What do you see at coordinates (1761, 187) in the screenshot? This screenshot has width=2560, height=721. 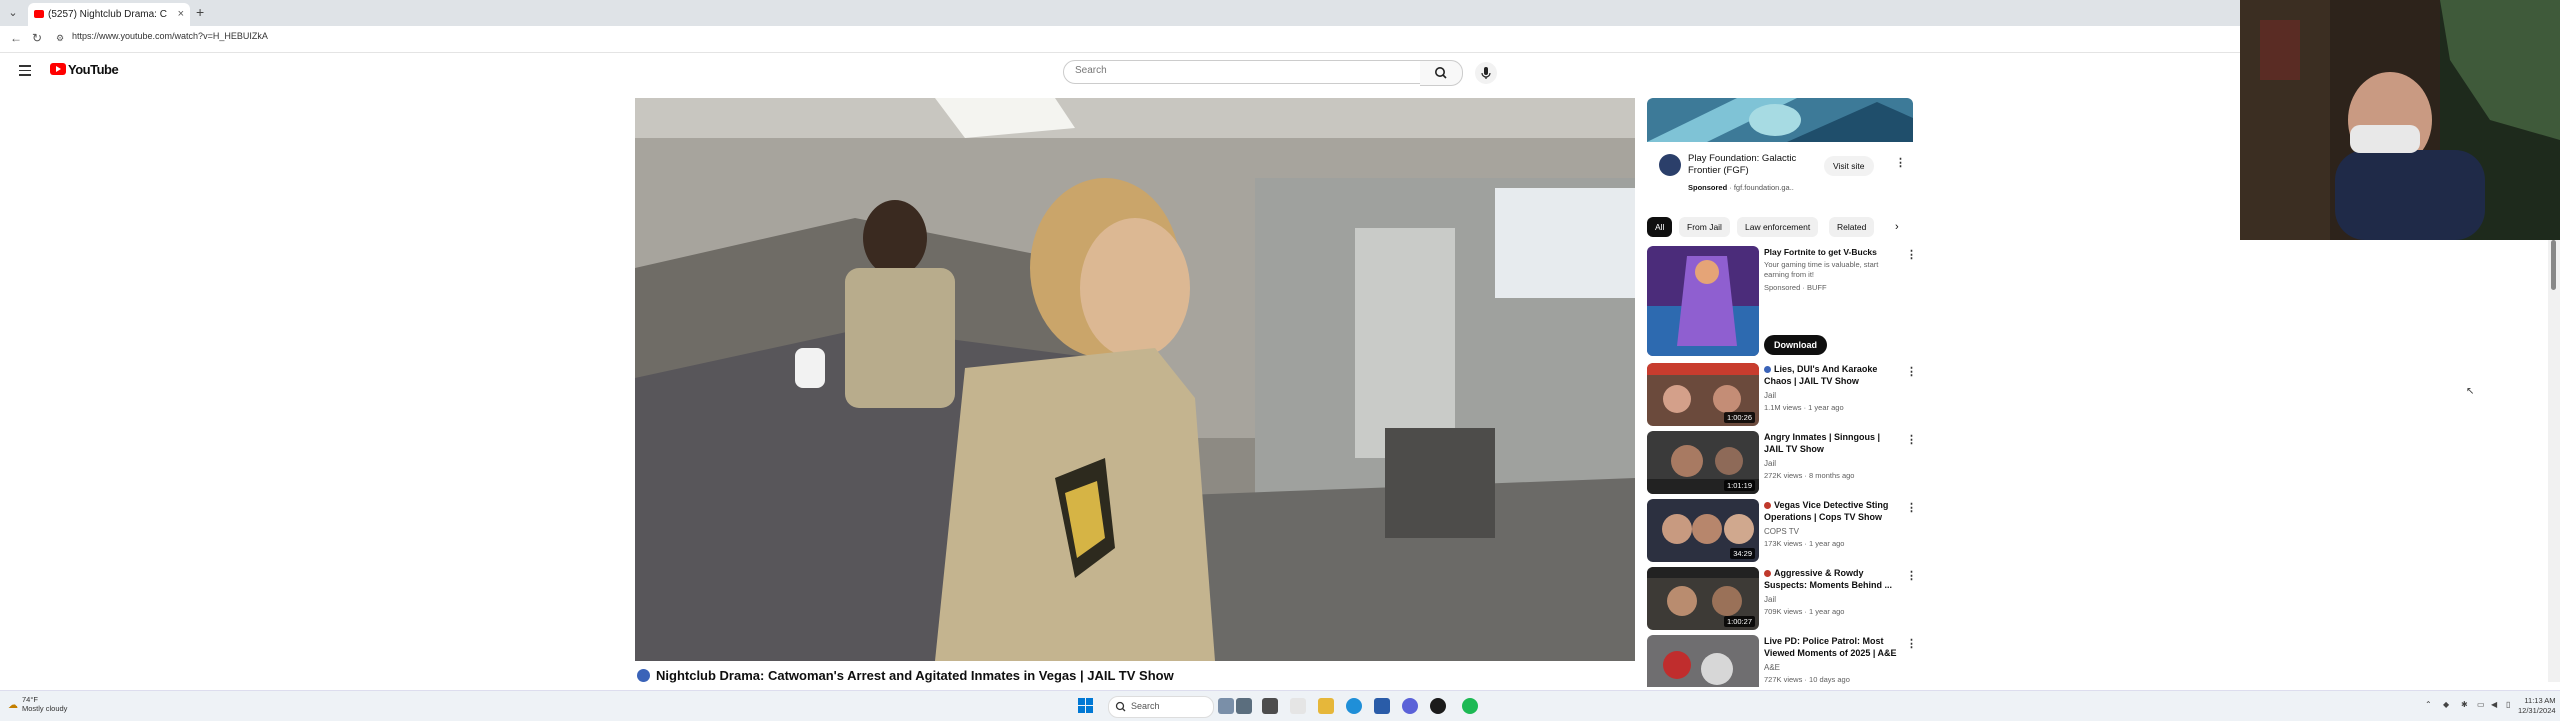 I see `ad-domain: · fgf.foundation.ga..` at bounding box center [1761, 187].